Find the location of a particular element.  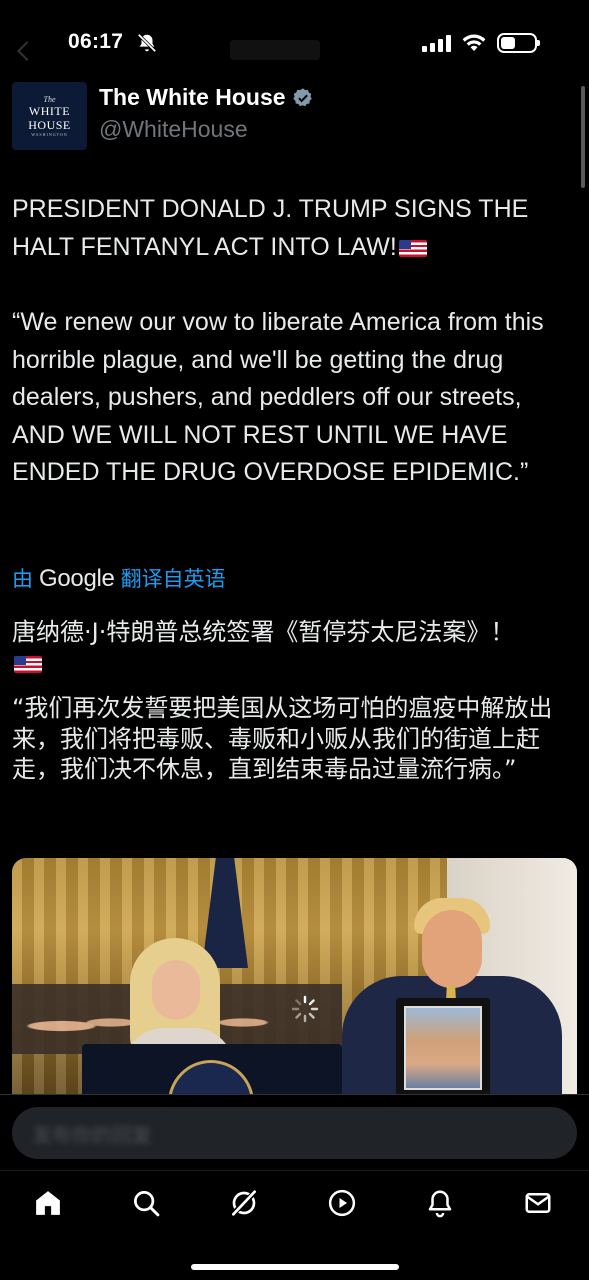

translation-suffix: 翻译自英语 is located at coordinates (173, 579).